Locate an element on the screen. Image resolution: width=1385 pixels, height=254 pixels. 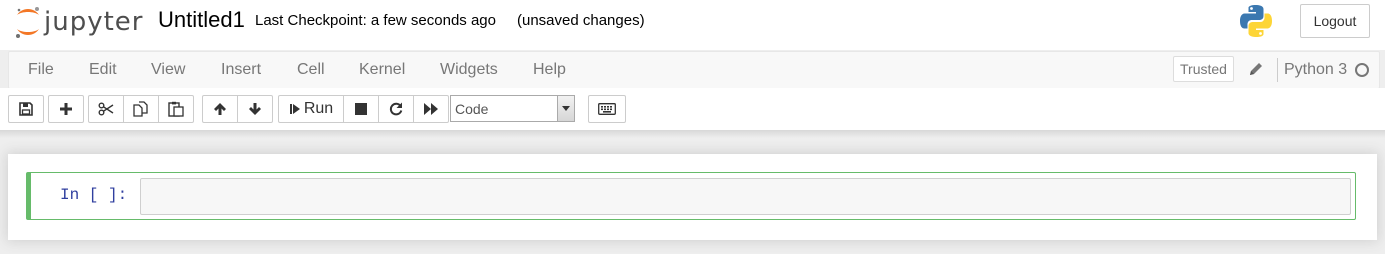
save-group is located at coordinates (26, 109).